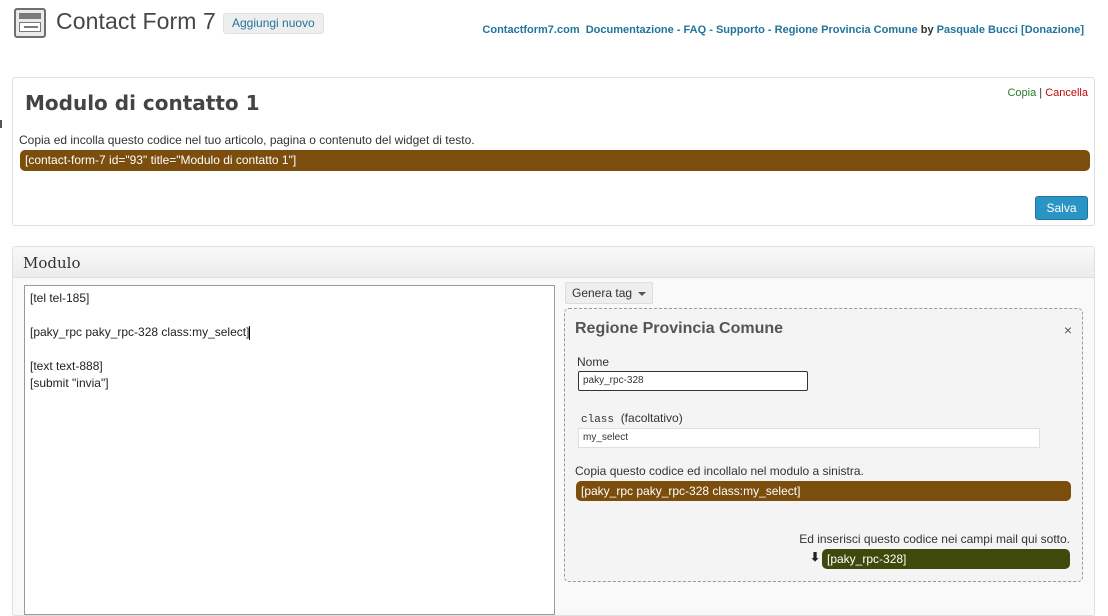  What do you see at coordinates (593, 362) in the screenshot?
I see `name-label: Nome` at bounding box center [593, 362].